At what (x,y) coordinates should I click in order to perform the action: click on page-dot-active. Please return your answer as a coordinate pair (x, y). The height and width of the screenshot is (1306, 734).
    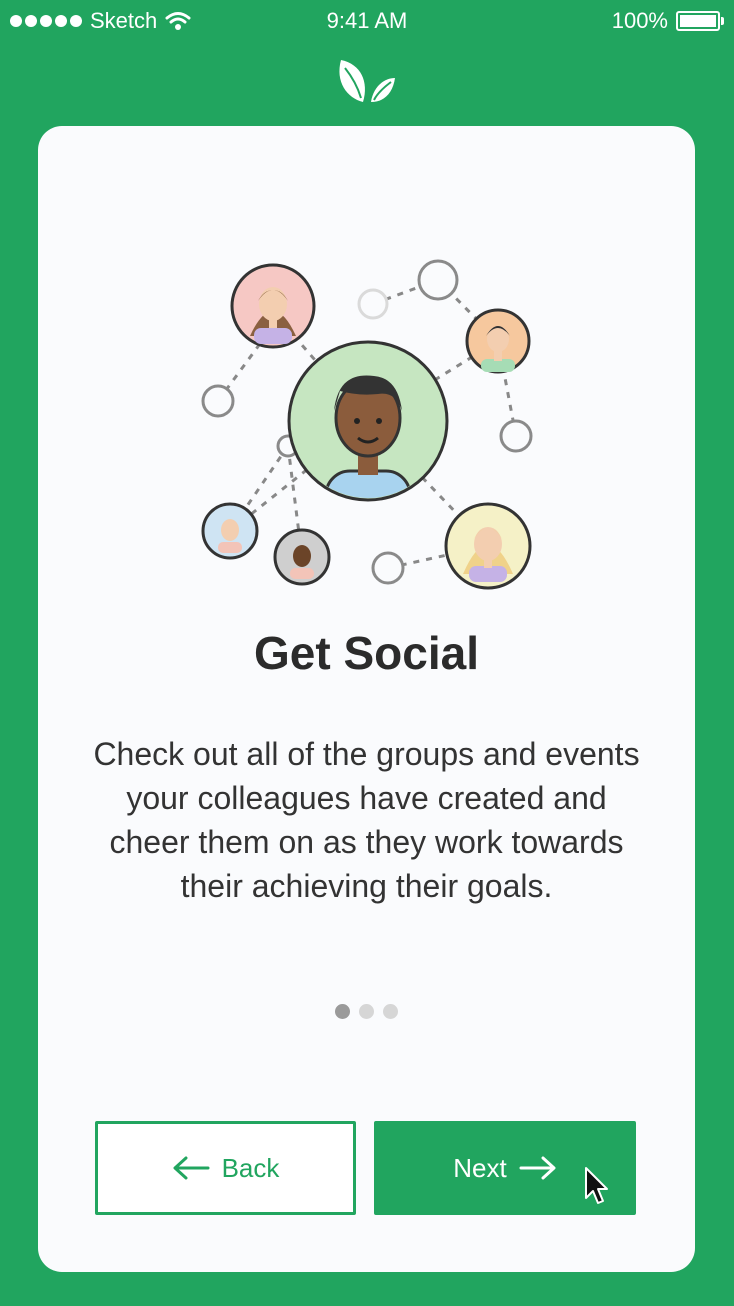
    Looking at the image, I should click on (342, 1011).